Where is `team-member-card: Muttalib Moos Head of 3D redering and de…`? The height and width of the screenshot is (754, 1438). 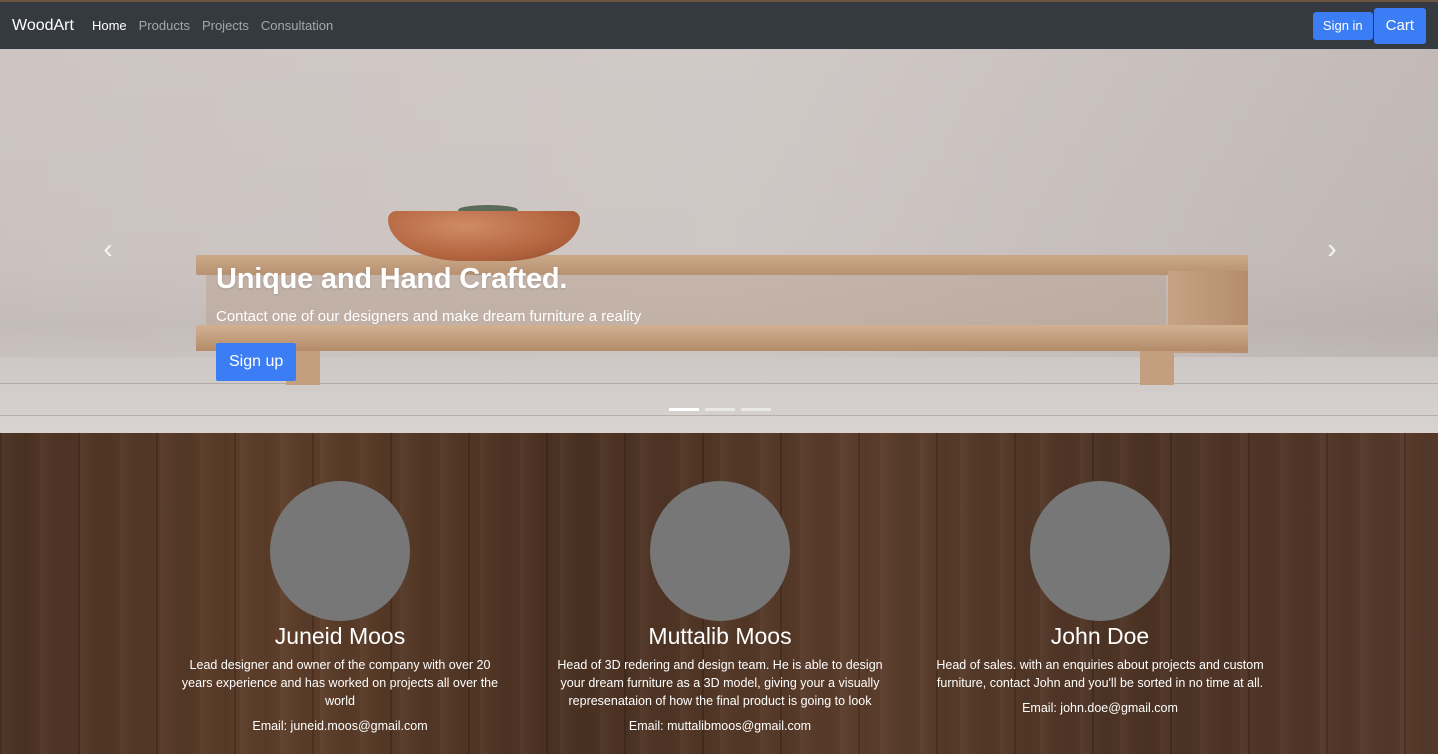
team-member-card: Muttalib Moos Head of 3D redering and de… is located at coordinates (720, 607).